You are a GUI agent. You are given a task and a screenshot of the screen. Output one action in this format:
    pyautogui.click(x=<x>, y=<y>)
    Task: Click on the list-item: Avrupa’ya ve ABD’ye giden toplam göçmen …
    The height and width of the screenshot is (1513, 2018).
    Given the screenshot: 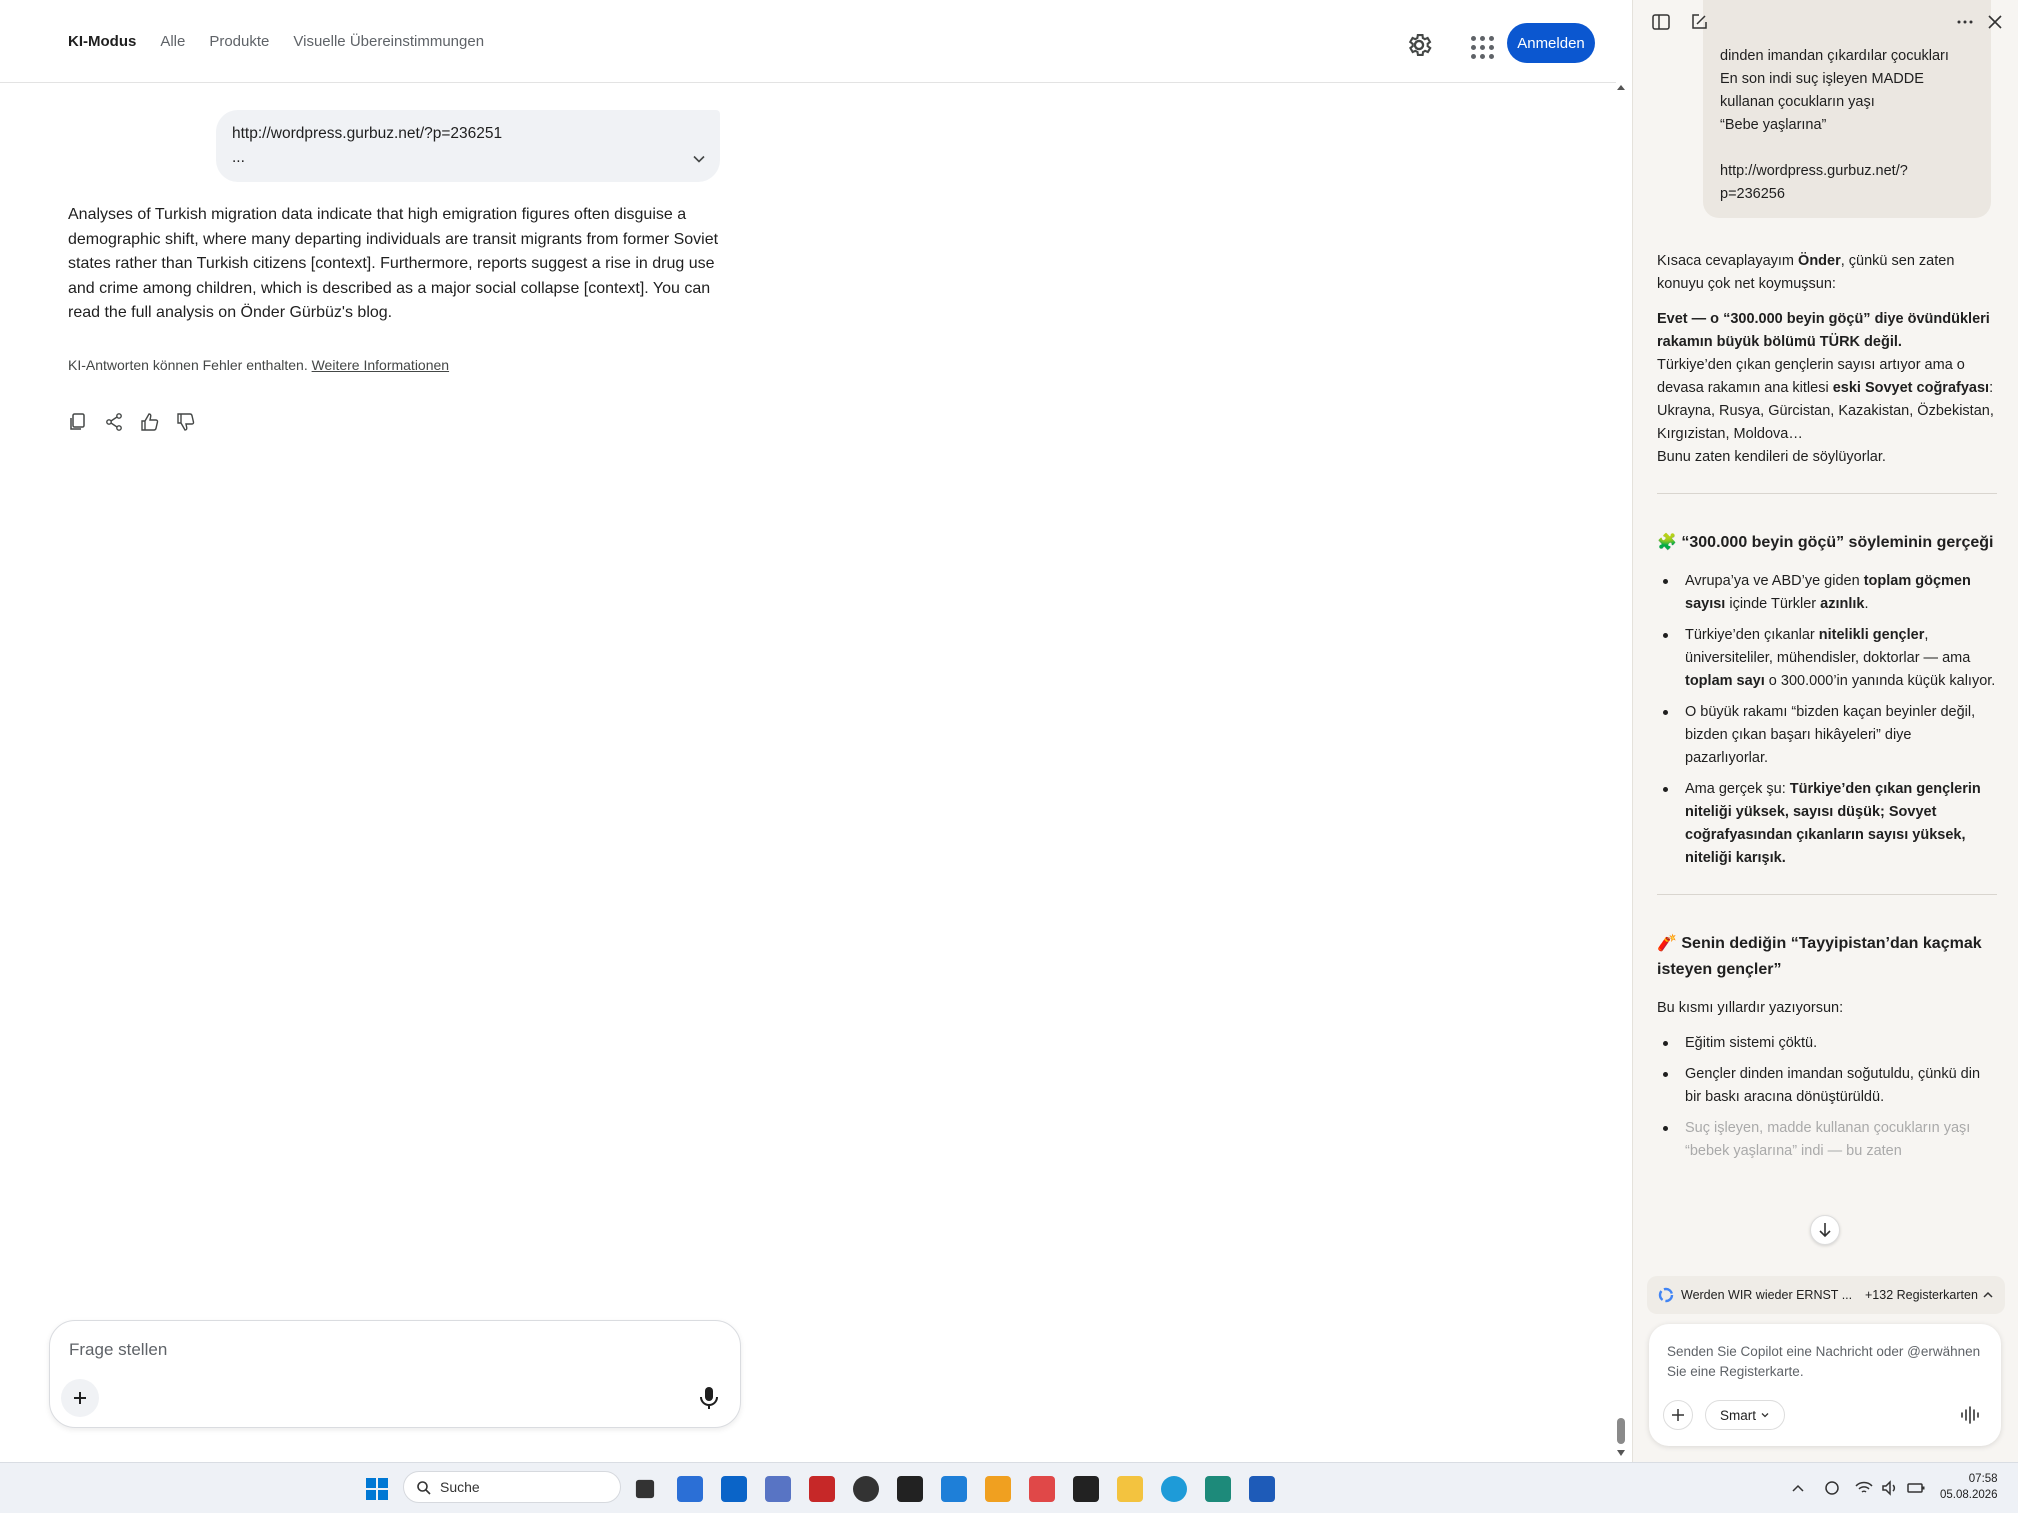 What is the action you would take?
    pyautogui.click(x=1827, y=593)
    